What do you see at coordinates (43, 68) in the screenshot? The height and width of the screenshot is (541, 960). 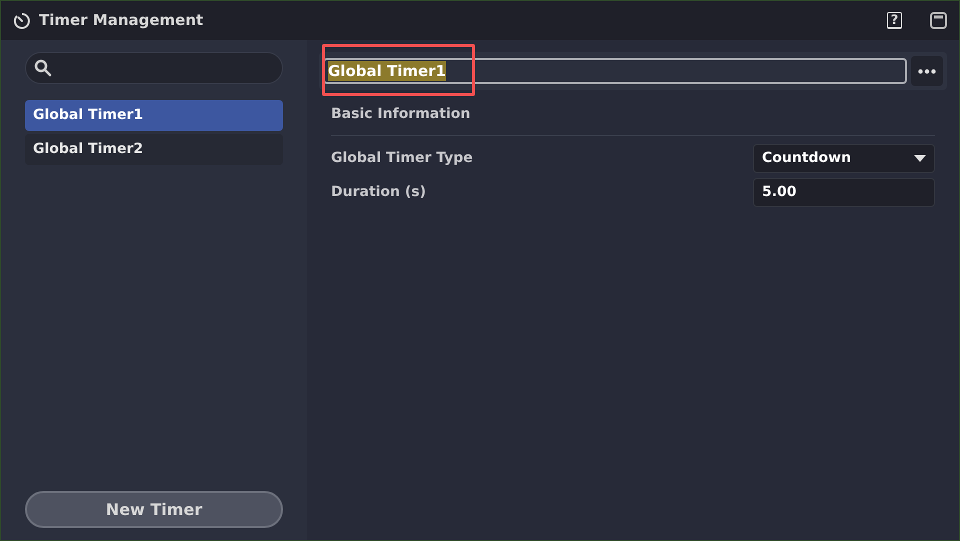 I see `search-icon` at bounding box center [43, 68].